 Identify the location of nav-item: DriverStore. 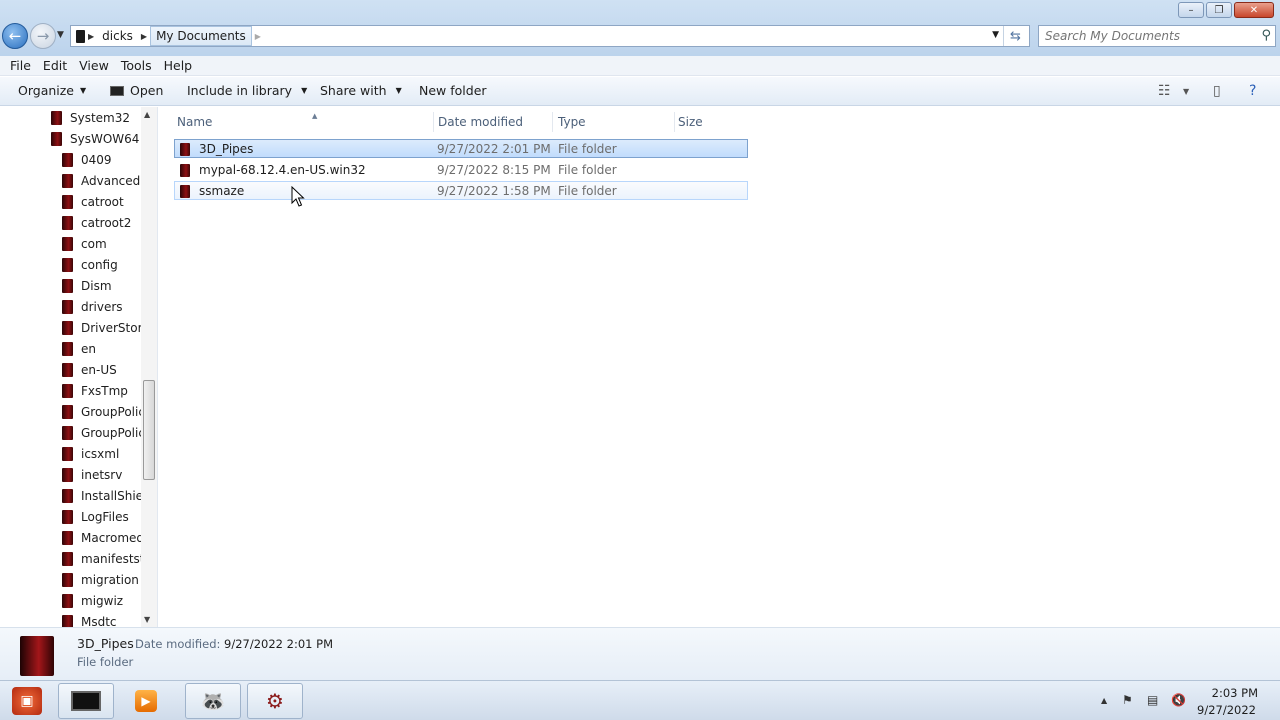
(106, 328).